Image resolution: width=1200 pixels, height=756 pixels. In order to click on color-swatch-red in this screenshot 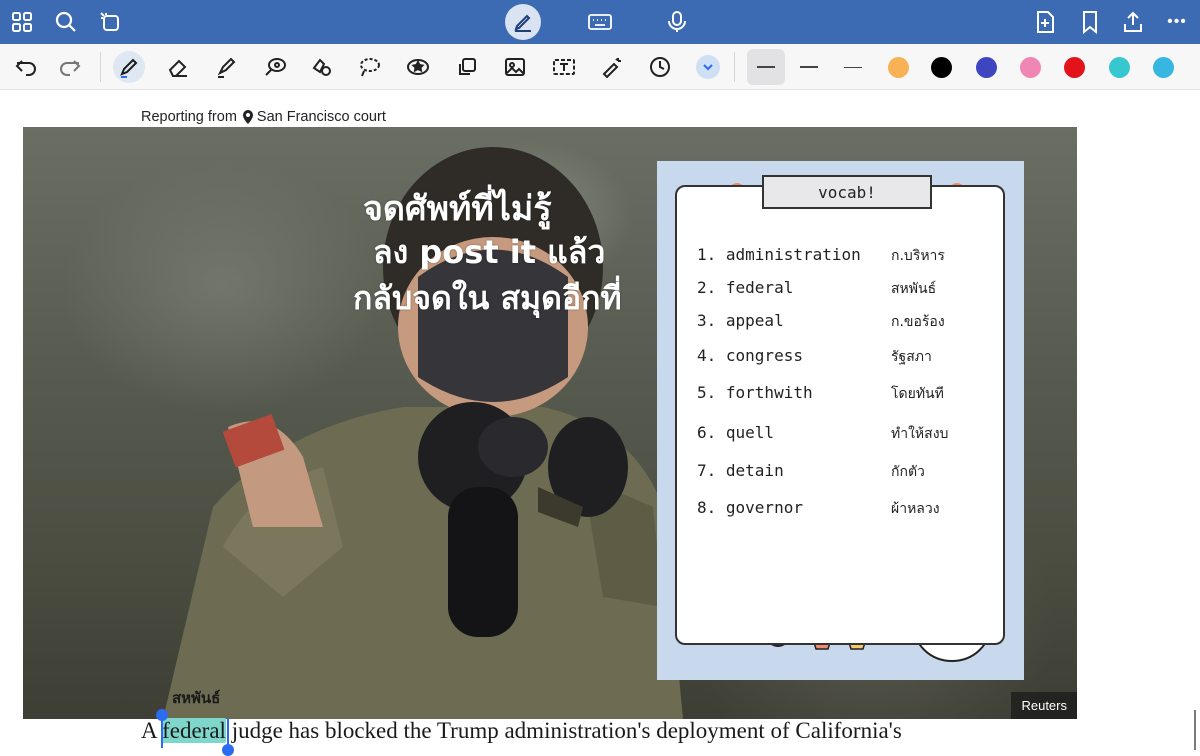, I will do `click(1074, 67)`.